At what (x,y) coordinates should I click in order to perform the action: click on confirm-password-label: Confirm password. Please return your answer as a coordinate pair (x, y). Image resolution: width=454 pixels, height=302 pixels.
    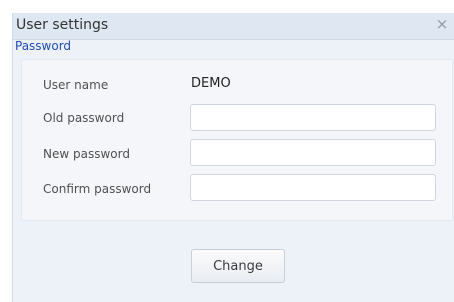
    Looking at the image, I should click on (97, 189).